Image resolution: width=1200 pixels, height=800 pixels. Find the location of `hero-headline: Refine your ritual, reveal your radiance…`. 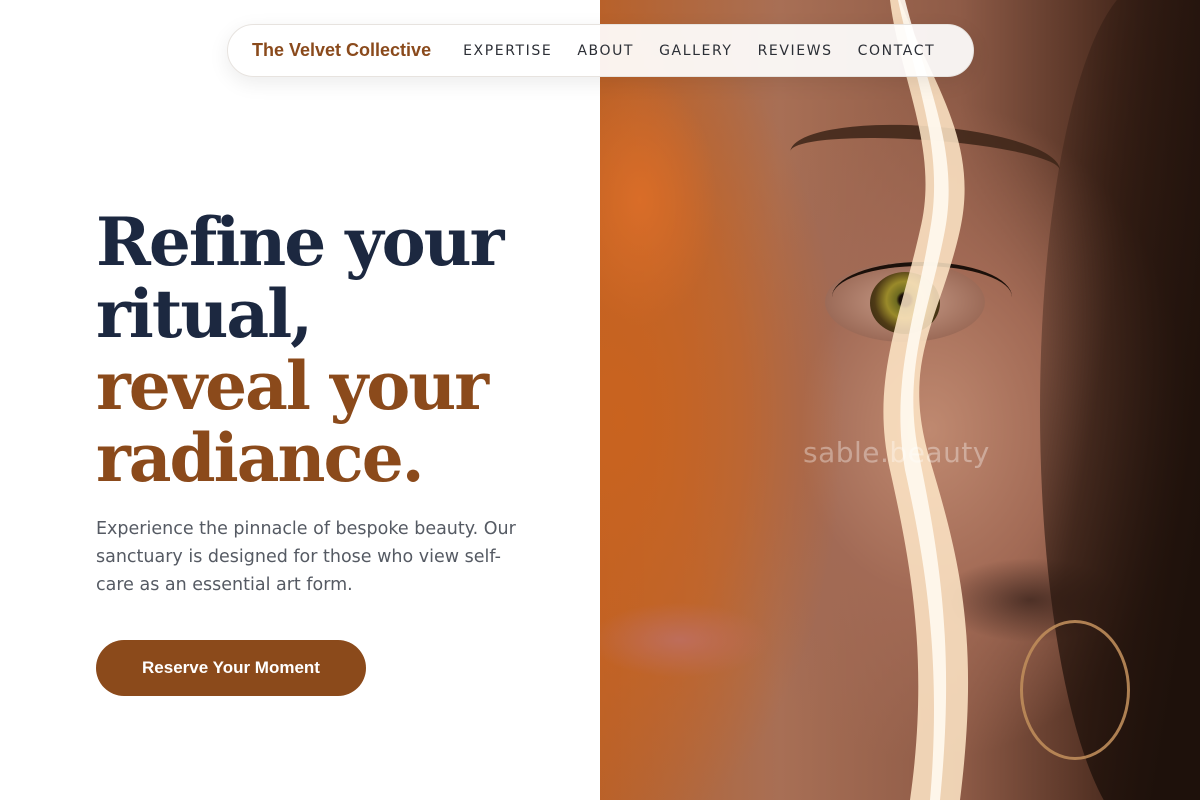

hero-headline: Refine your ritual, reveal your radiance… is located at coordinates (336, 350).